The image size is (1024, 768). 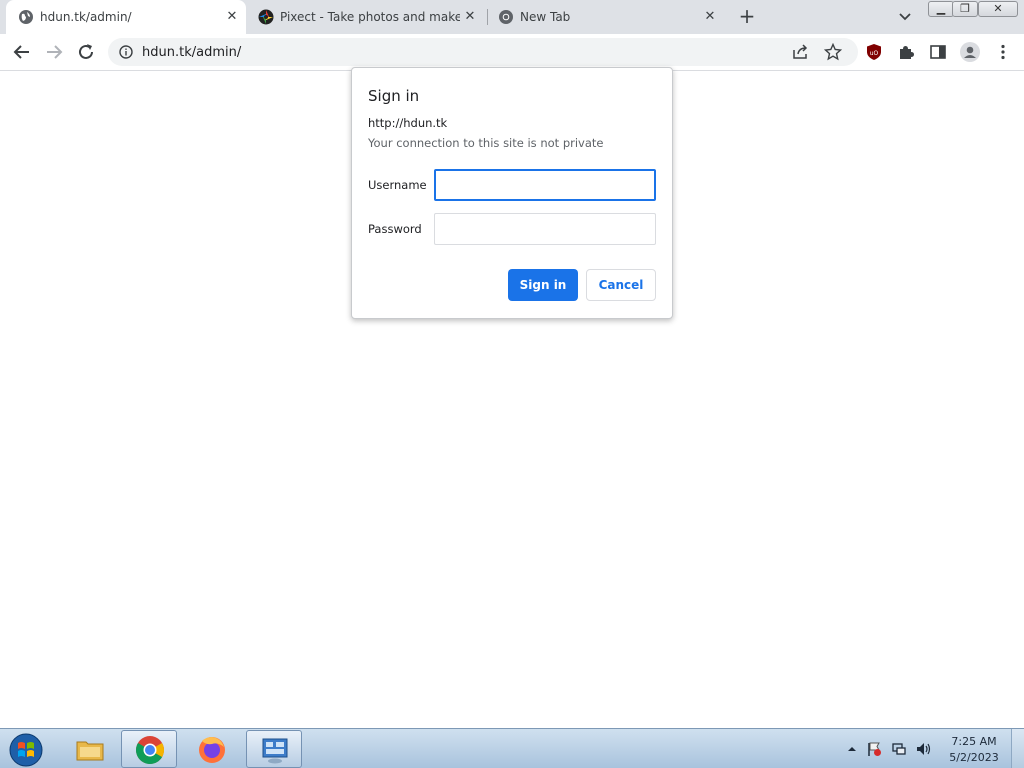 I want to click on minimize-window-icon: ▁, so click(x=941, y=9).